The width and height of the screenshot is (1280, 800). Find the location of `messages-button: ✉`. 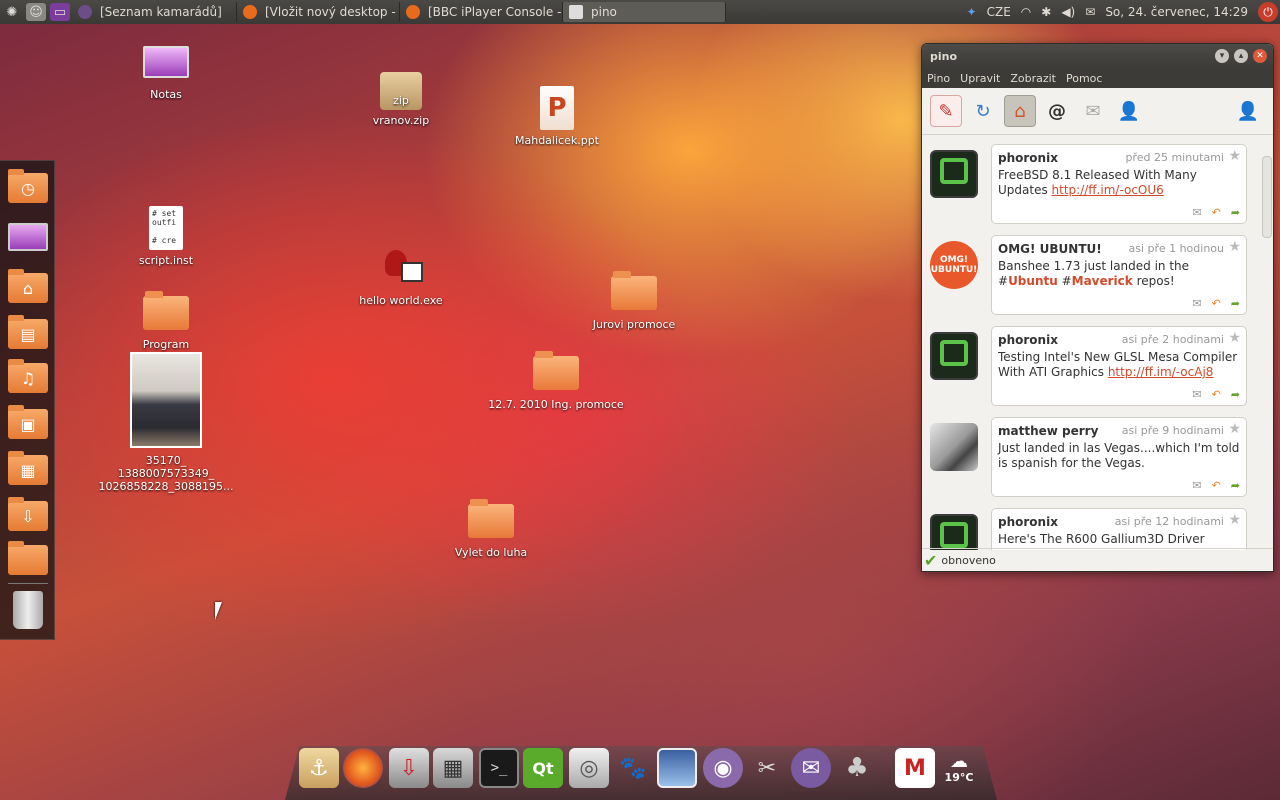

messages-button: ✉ is located at coordinates (1093, 111).